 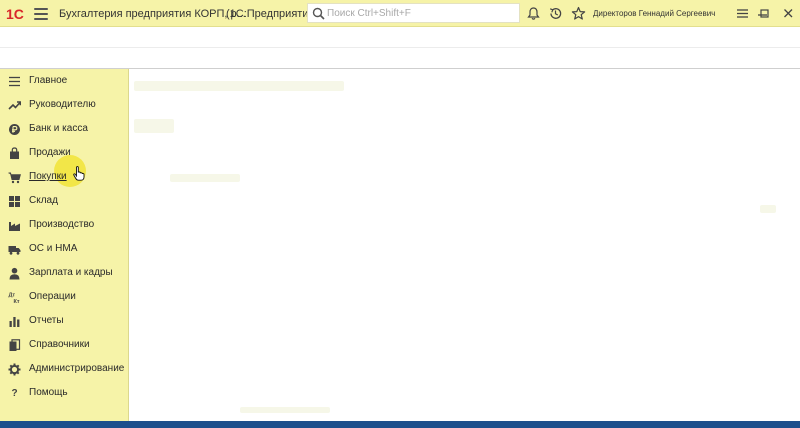 What do you see at coordinates (59, 344) in the screenshot?
I see `sidebar-item-label: Справочники` at bounding box center [59, 344].